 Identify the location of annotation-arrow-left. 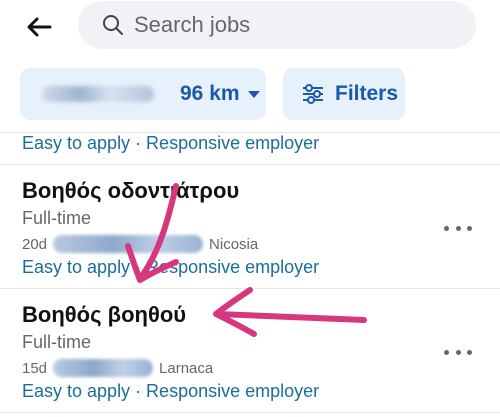
(290, 312).